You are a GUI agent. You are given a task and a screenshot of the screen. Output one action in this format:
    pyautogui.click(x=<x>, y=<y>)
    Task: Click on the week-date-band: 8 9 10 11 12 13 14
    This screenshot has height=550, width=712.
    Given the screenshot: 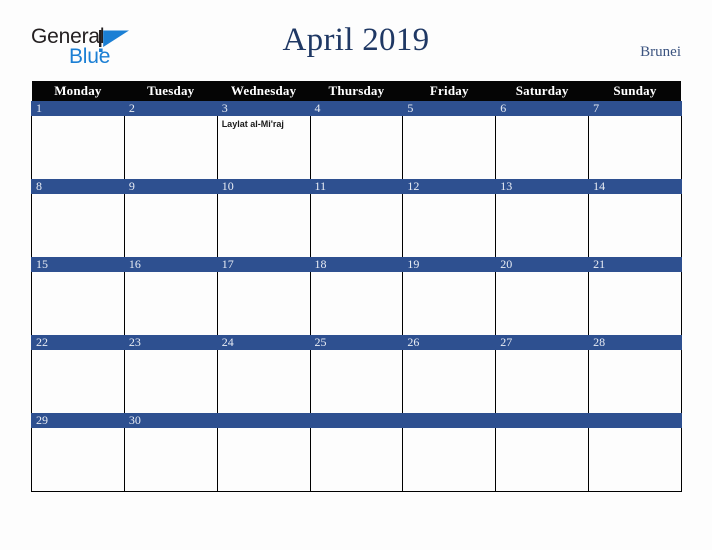 What is the action you would take?
    pyautogui.click(x=356, y=186)
    